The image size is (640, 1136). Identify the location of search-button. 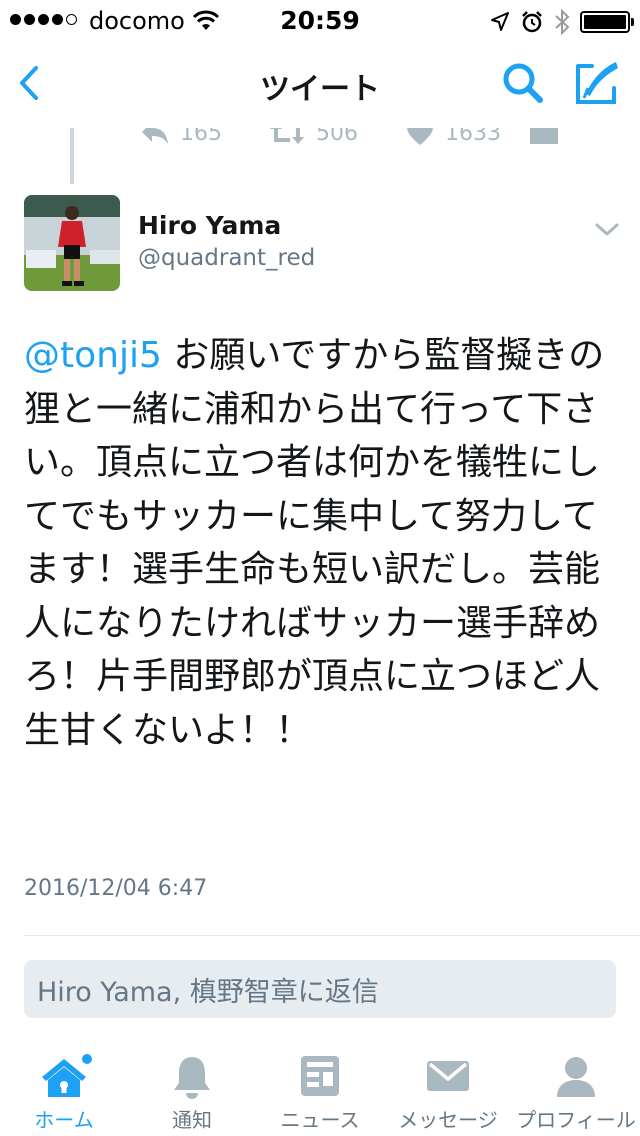
(523, 83).